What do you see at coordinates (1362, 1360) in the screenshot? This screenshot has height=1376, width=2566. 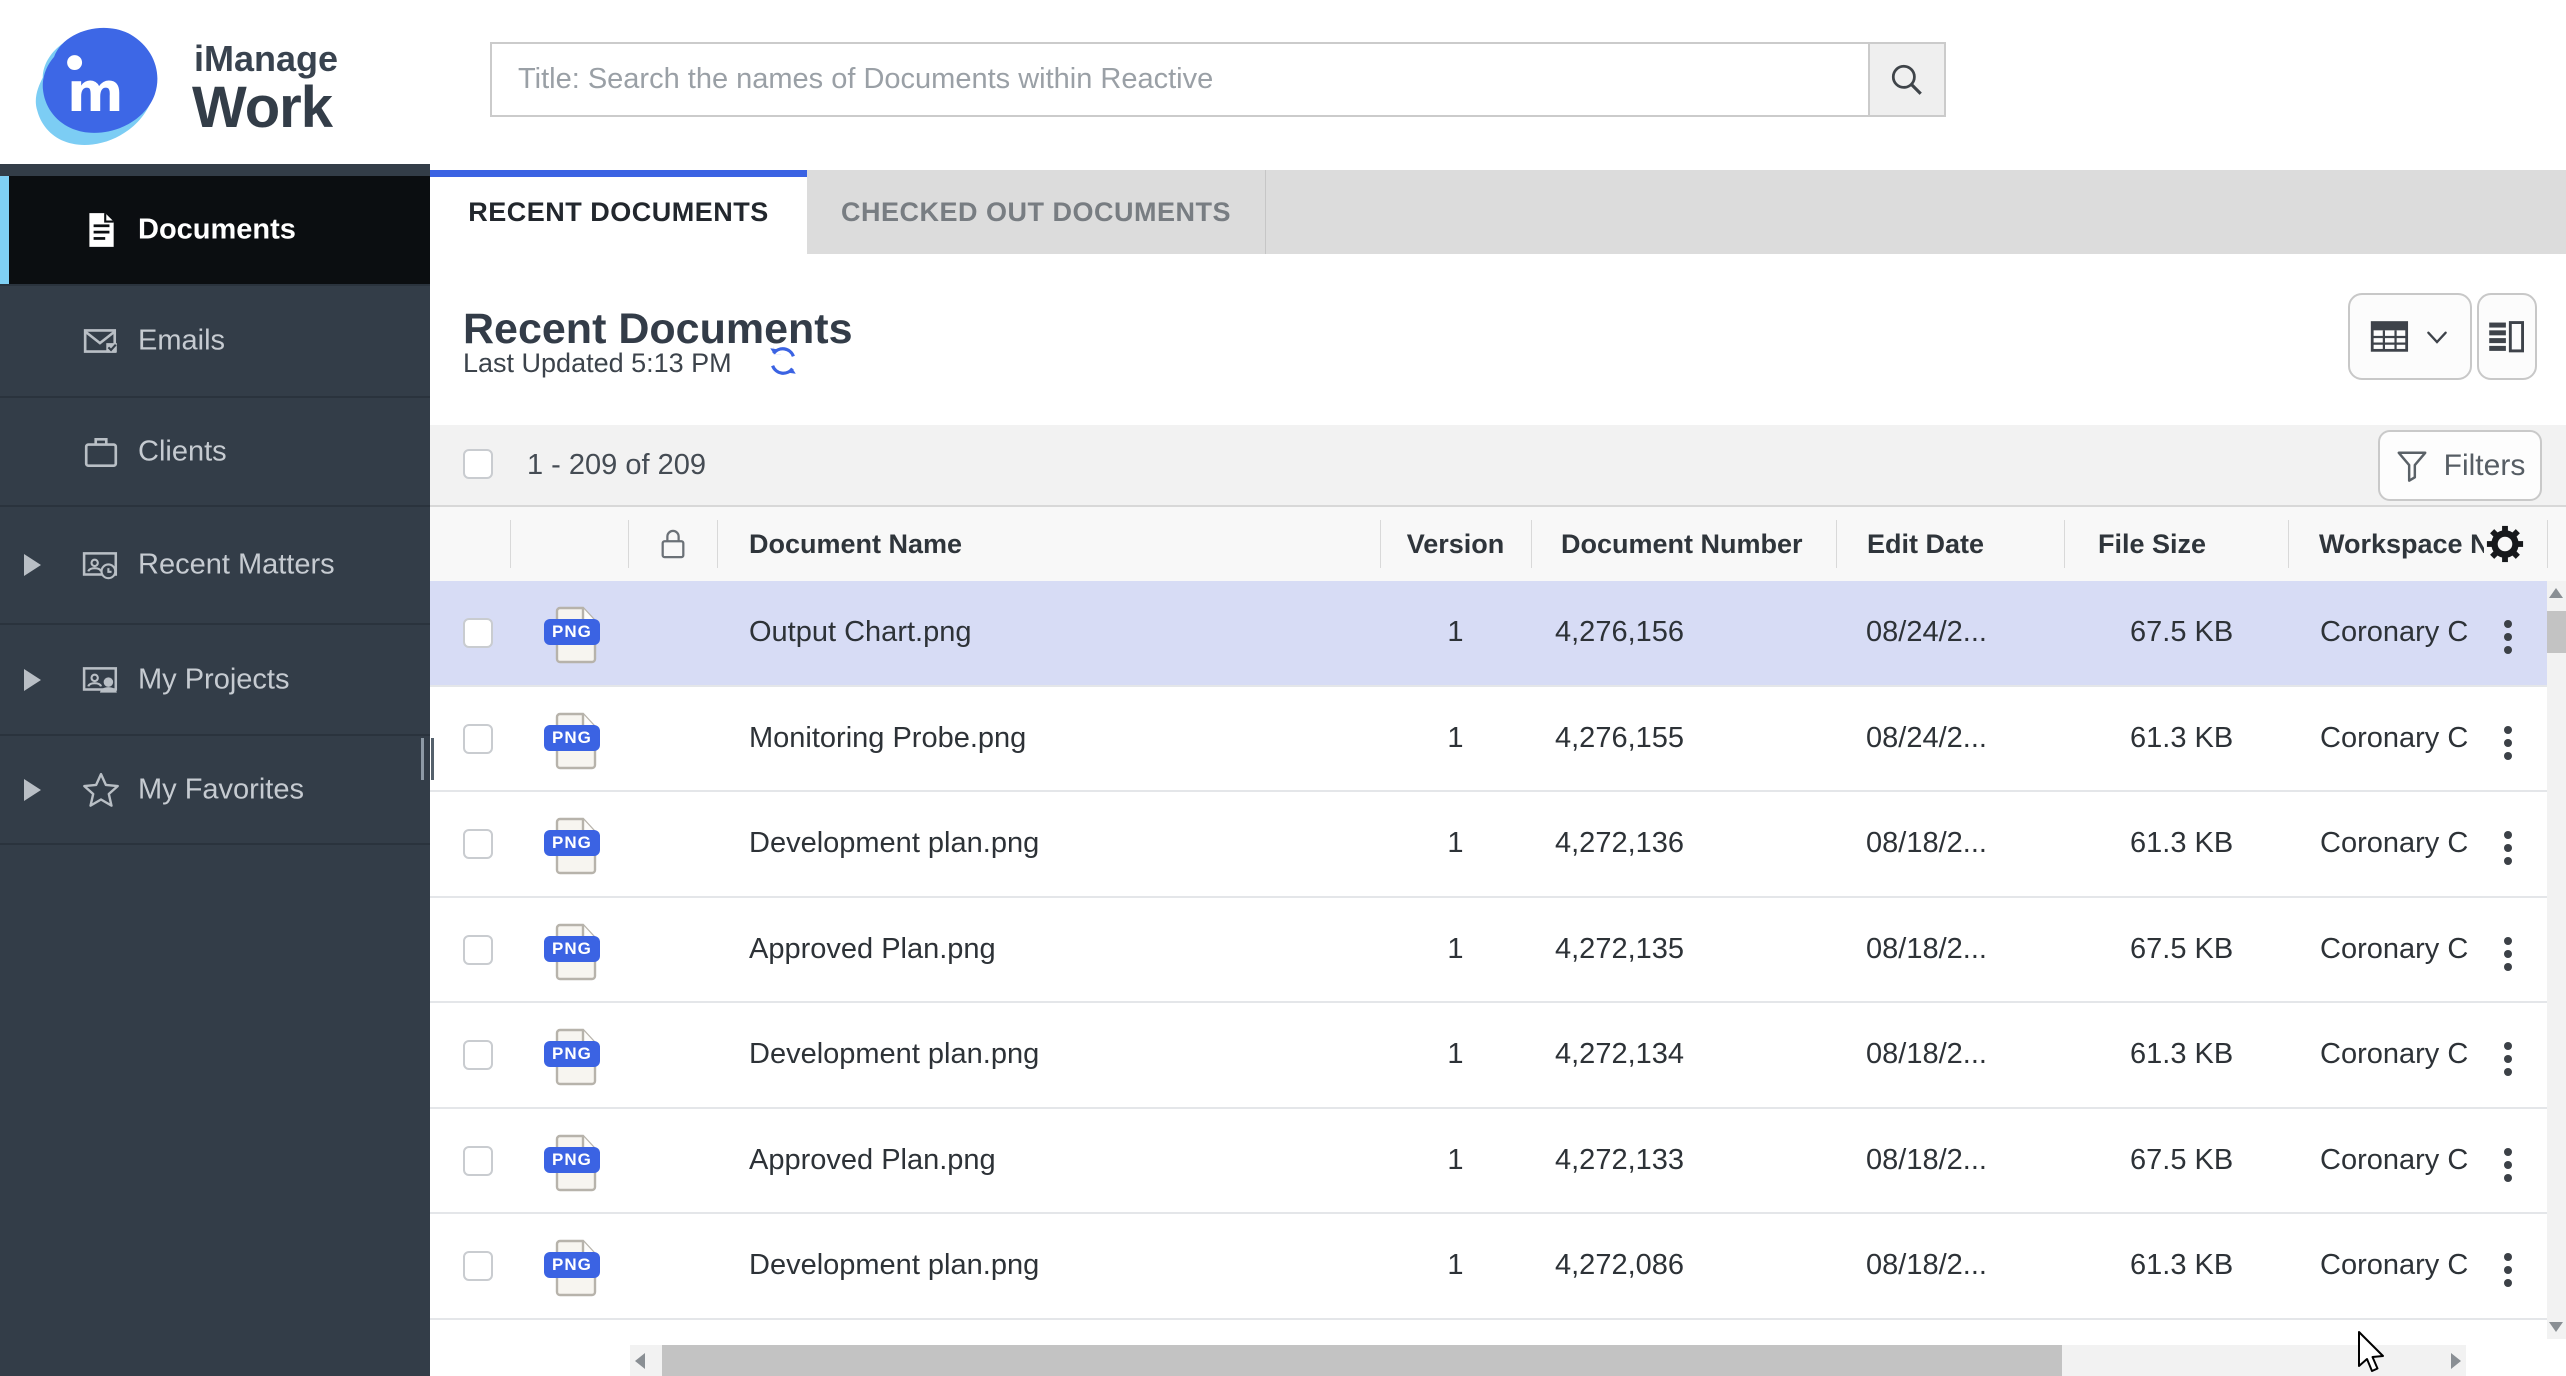 I see `horizontal-scrollbar-thumb` at bounding box center [1362, 1360].